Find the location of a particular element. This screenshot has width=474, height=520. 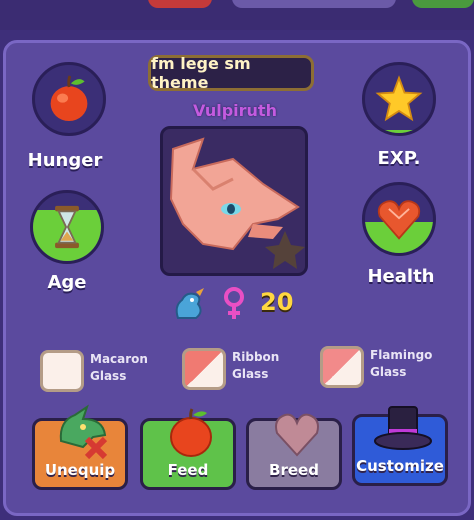

top-hat-icon is located at coordinates (403, 428).